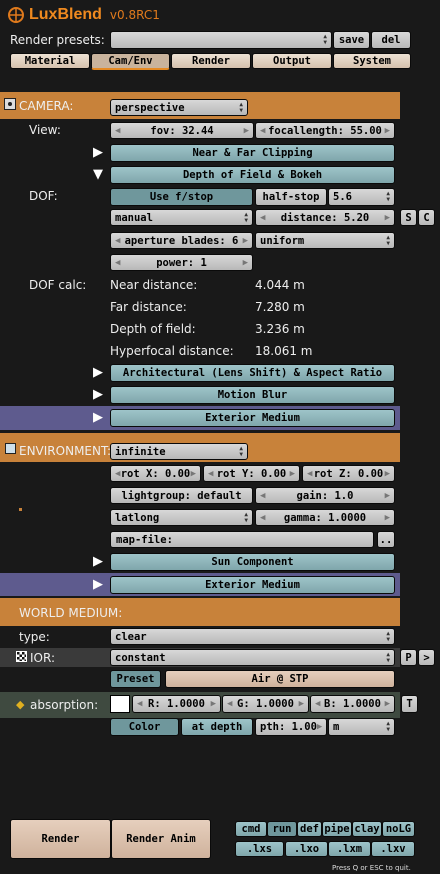 This screenshot has width=440, height=874. What do you see at coordinates (217, 727) in the screenshot?
I see `at-depth-button: at depth` at bounding box center [217, 727].